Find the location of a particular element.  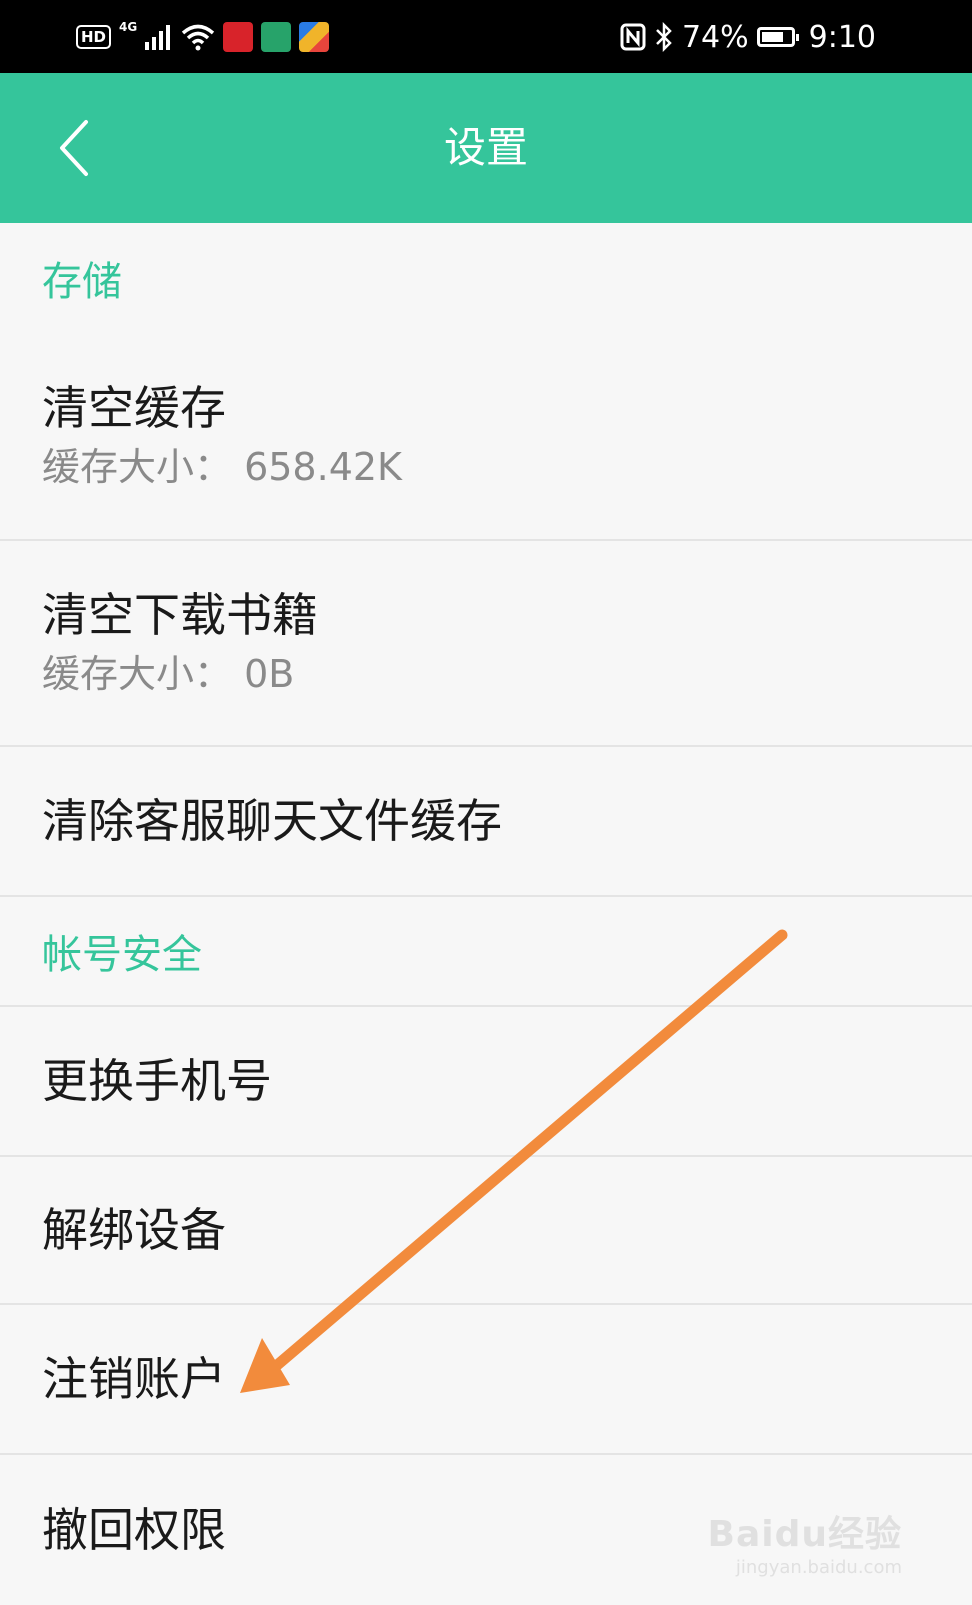

page-title: 设置 is located at coordinates (485, 147).